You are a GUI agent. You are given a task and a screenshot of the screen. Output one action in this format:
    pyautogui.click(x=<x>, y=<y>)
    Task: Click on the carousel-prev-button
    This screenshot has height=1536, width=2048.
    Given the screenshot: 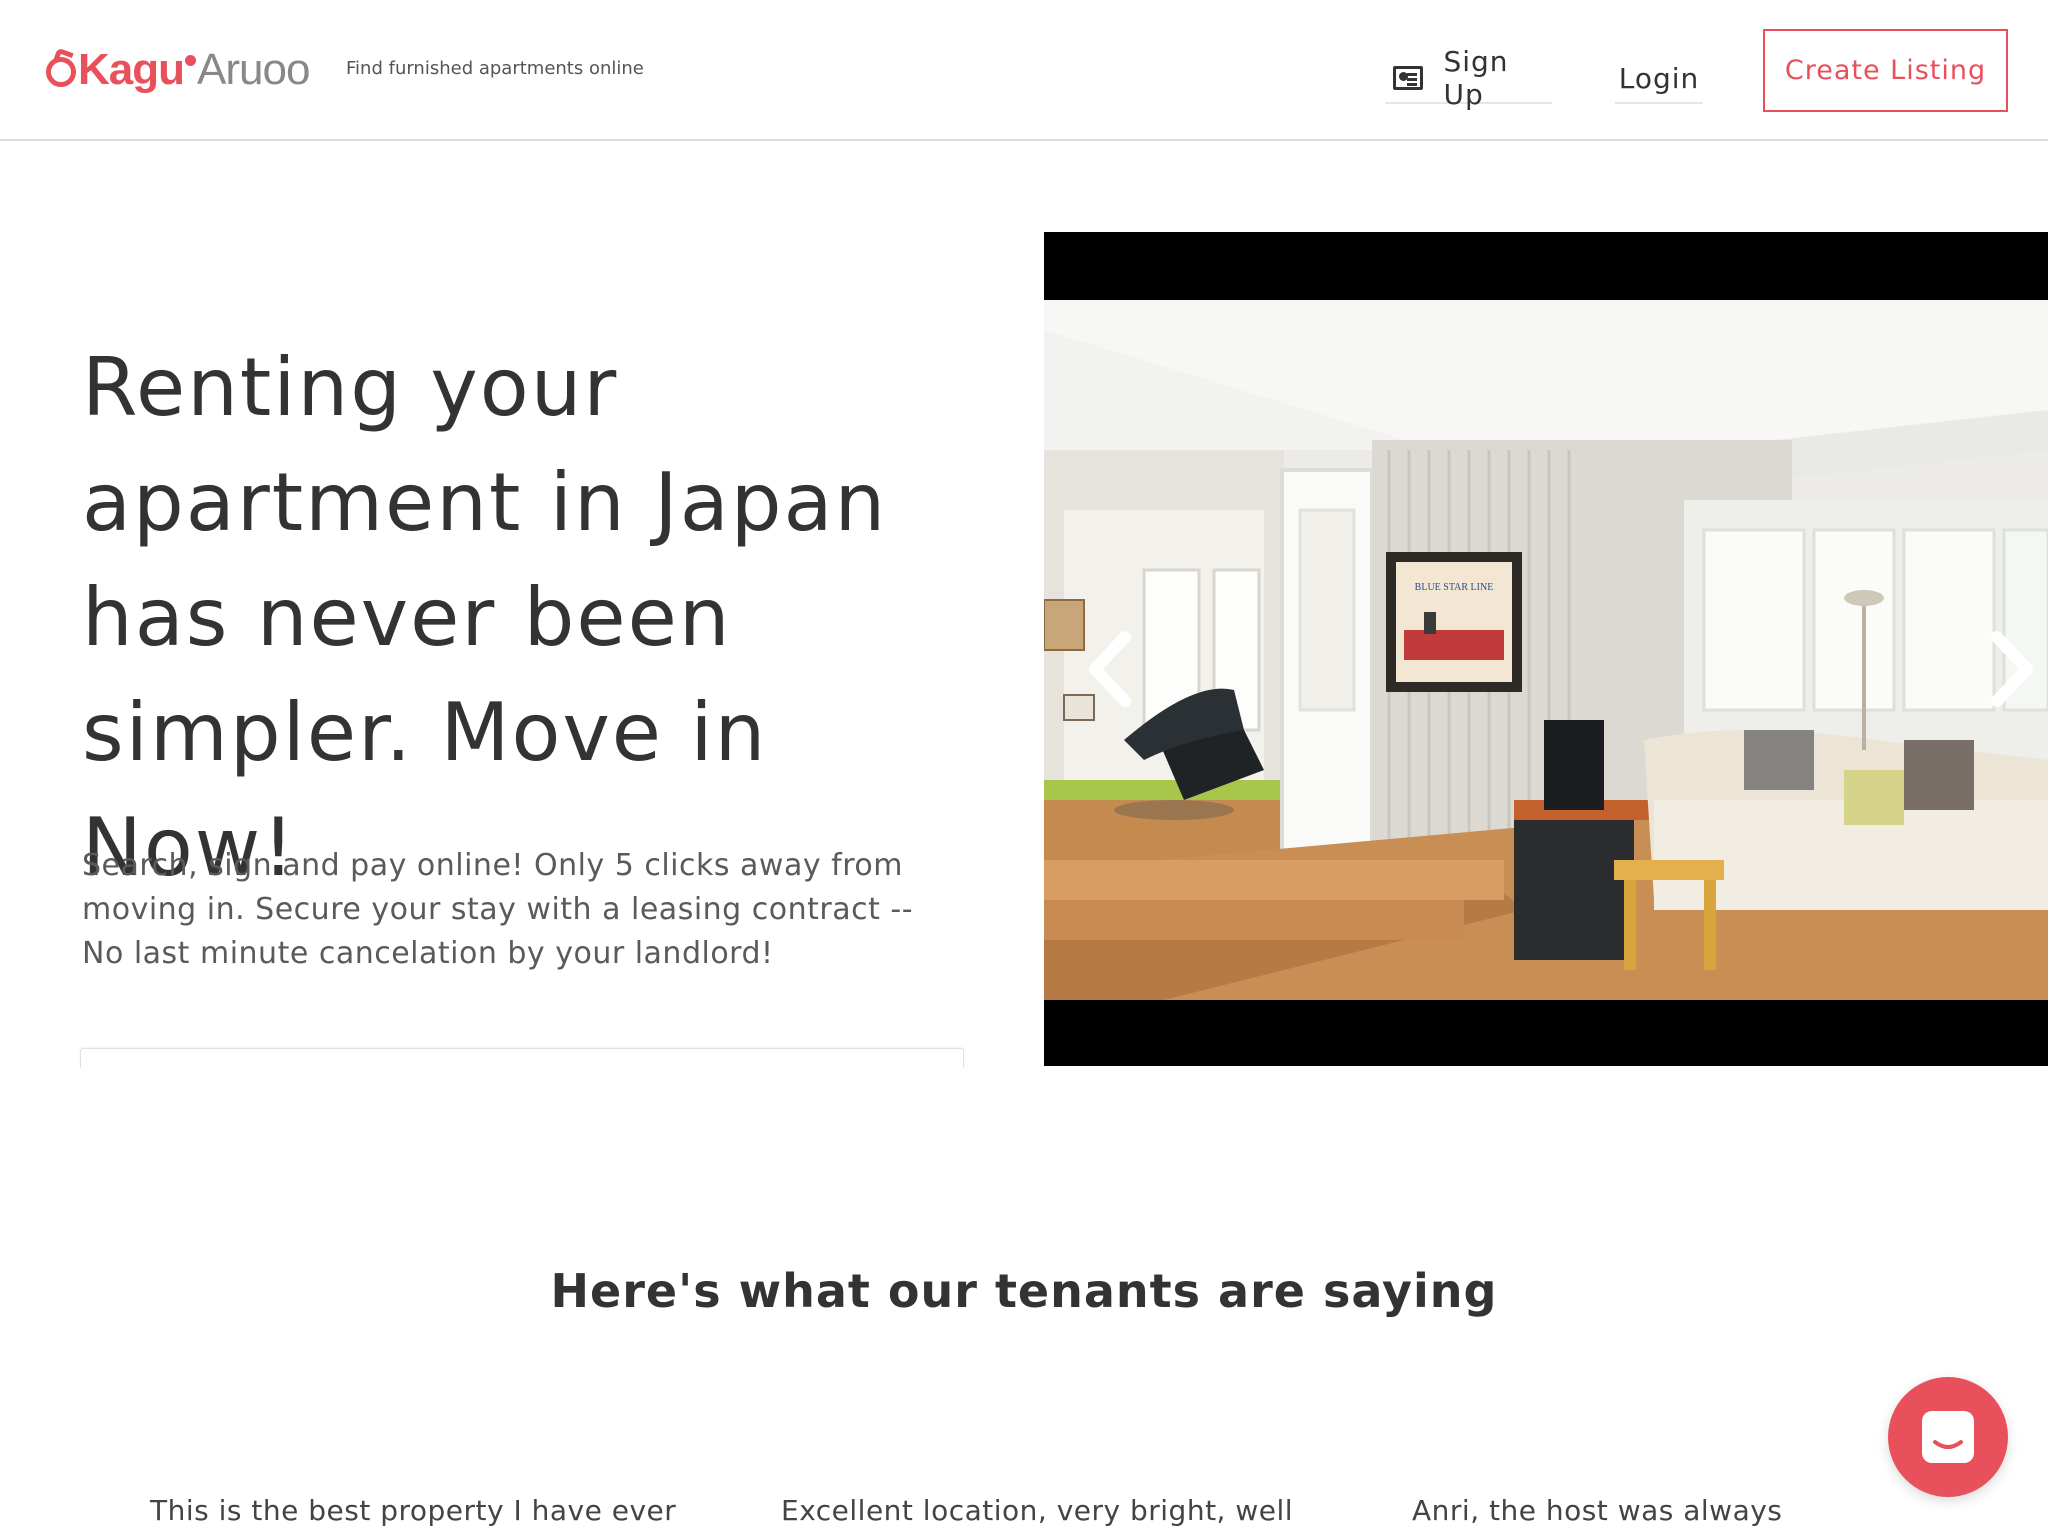 What is the action you would take?
    pyautogui.click(x=1110, y=669)
    